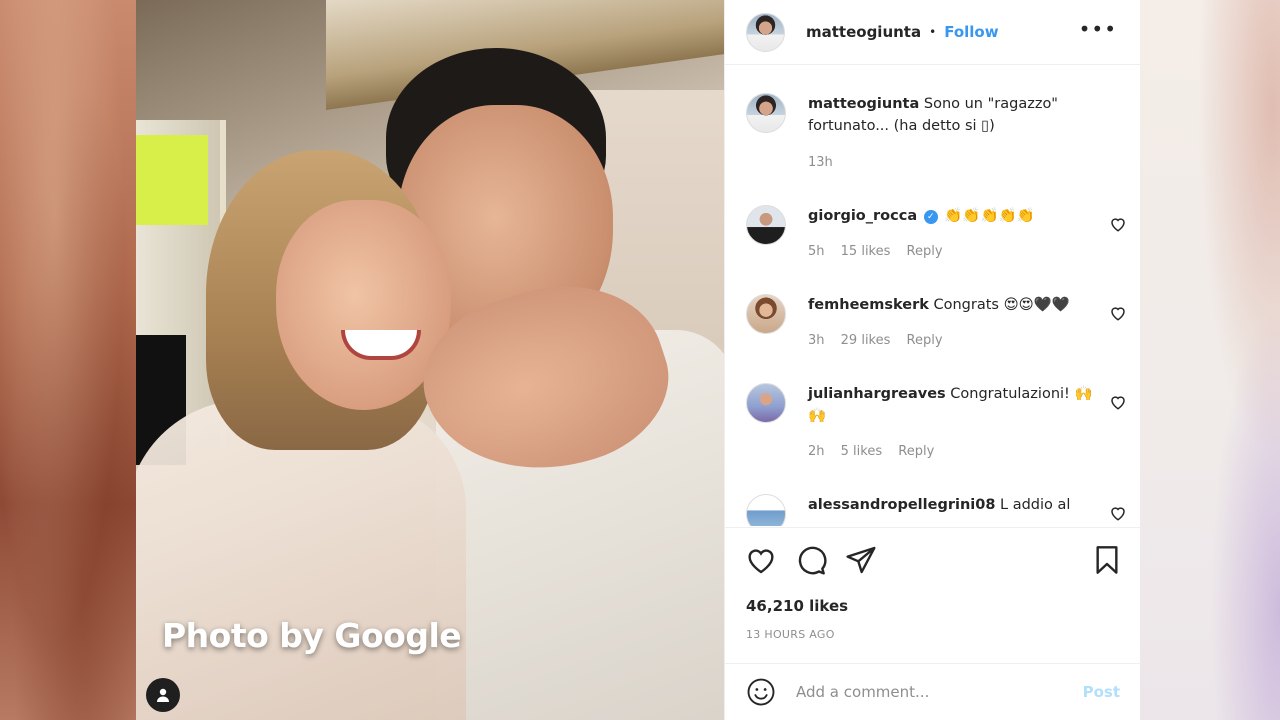 The width and height of the screenshot is (1280, 720). What do you see at coordinates (816, 340) in the screenshot?
I see `comment-time: 3h` at bounding box center [816, 340].